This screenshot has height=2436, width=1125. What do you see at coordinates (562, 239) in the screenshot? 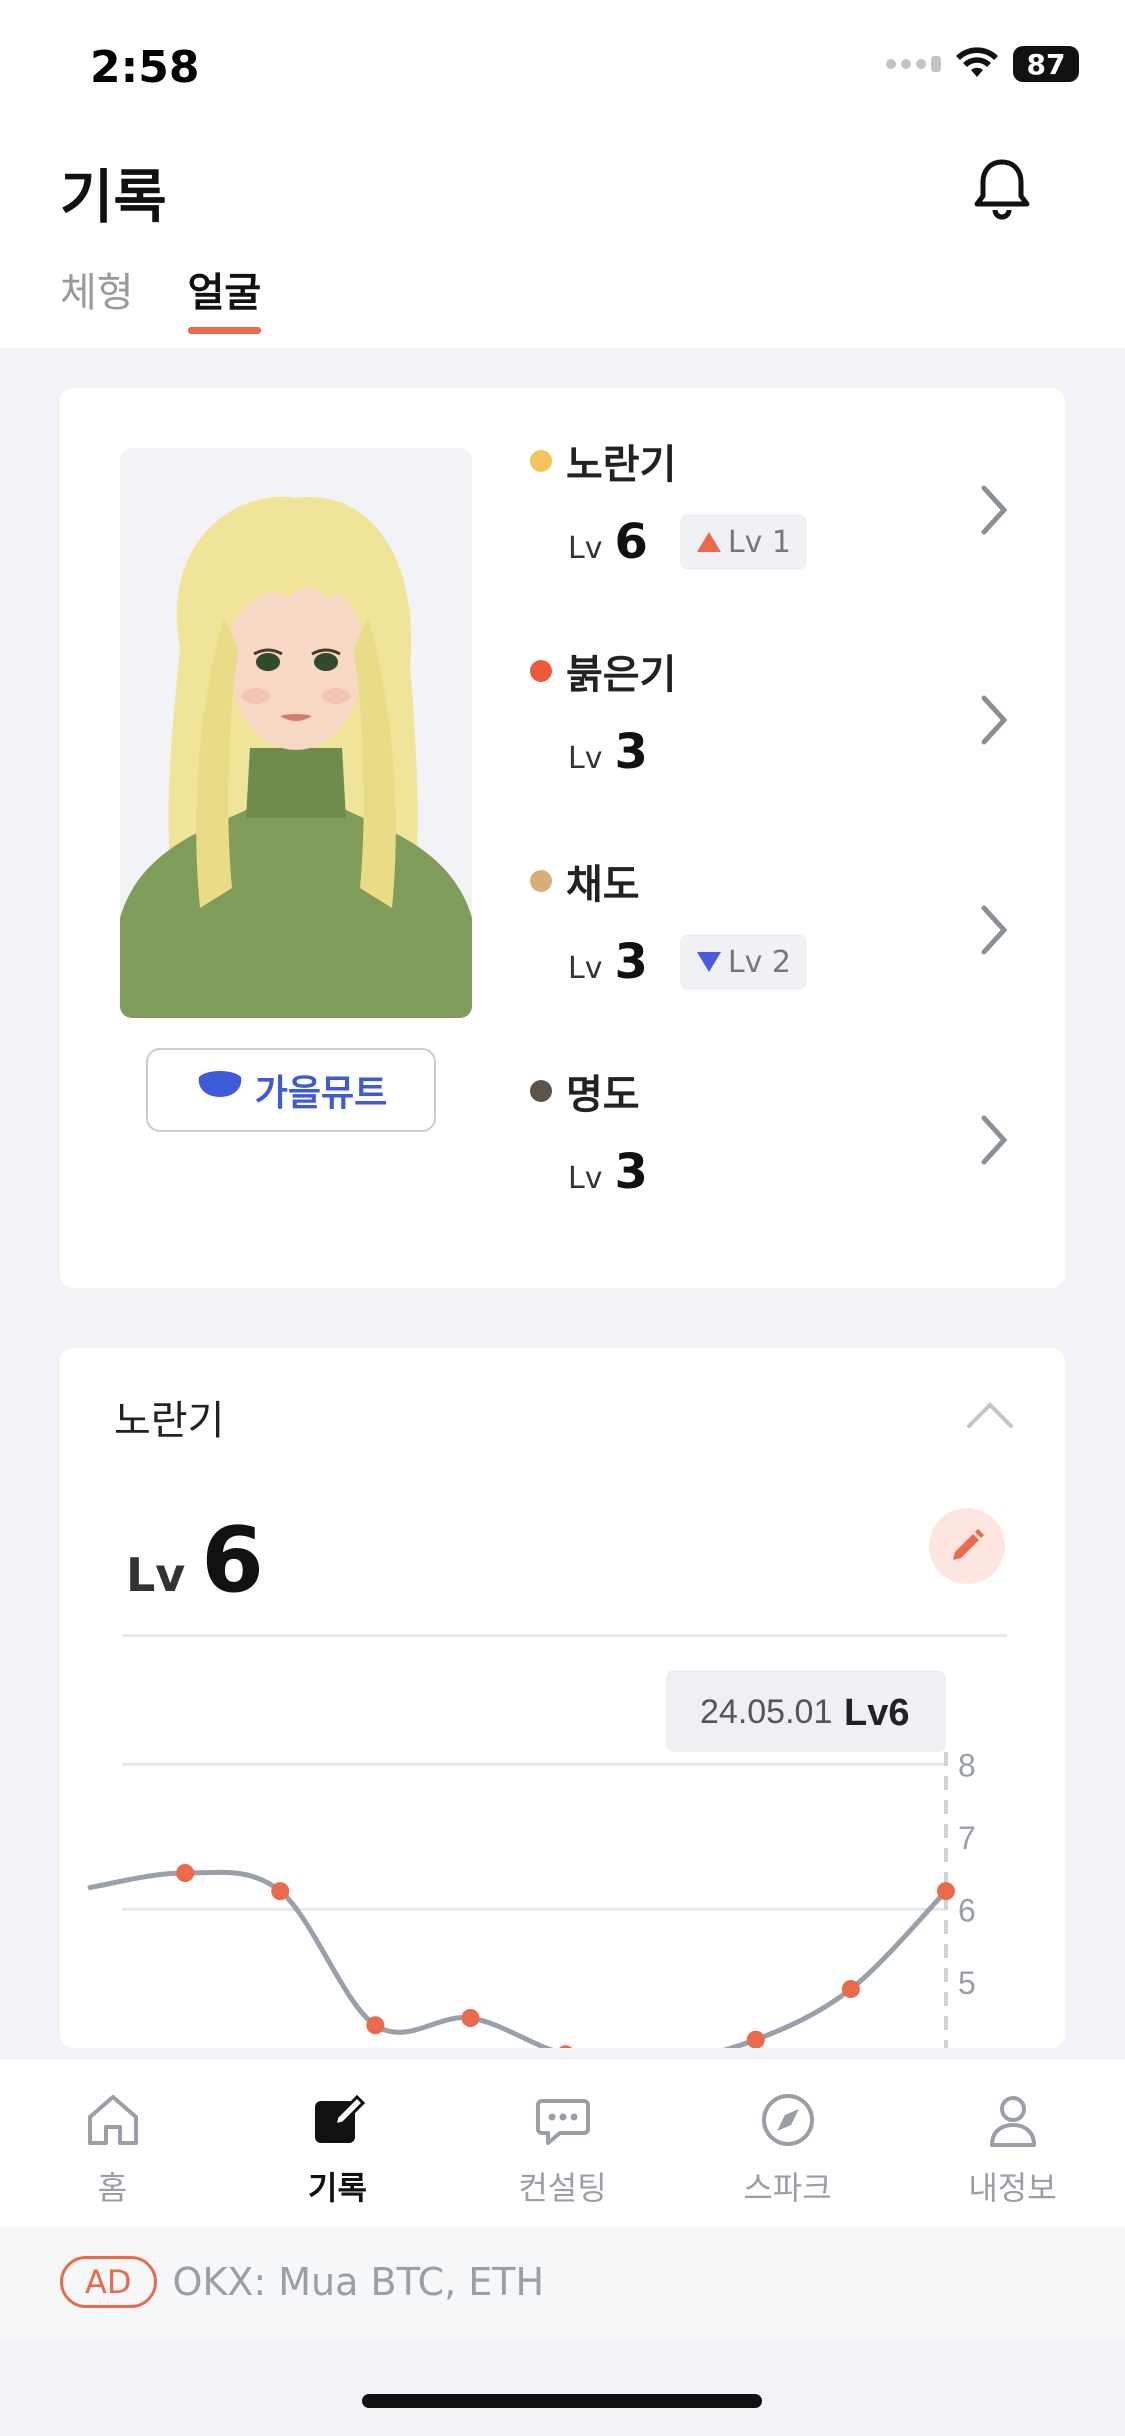
I see `header: 기록 체형 얼굴` at bounding box center [562, 239].